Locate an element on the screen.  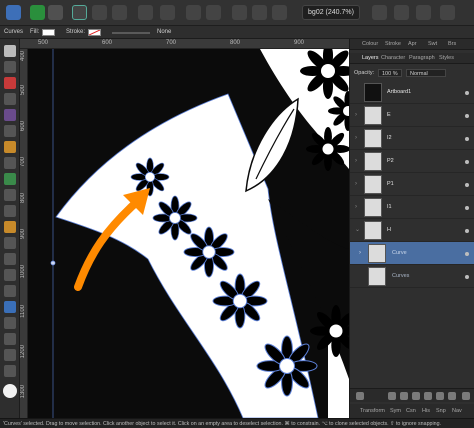
crop-tool-icon is located at coordinates (10, 211).